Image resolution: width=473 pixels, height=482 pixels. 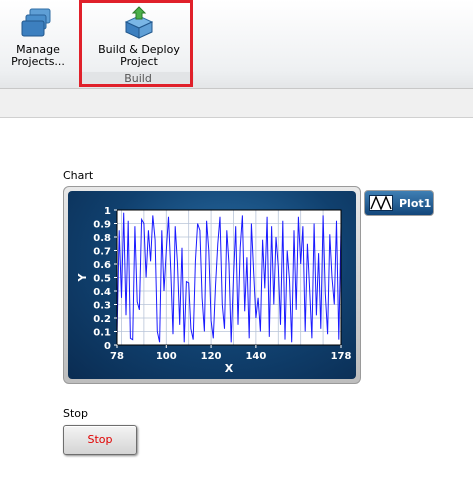 I want to click on y-axis-label: Y, so click(x=82, y=277).